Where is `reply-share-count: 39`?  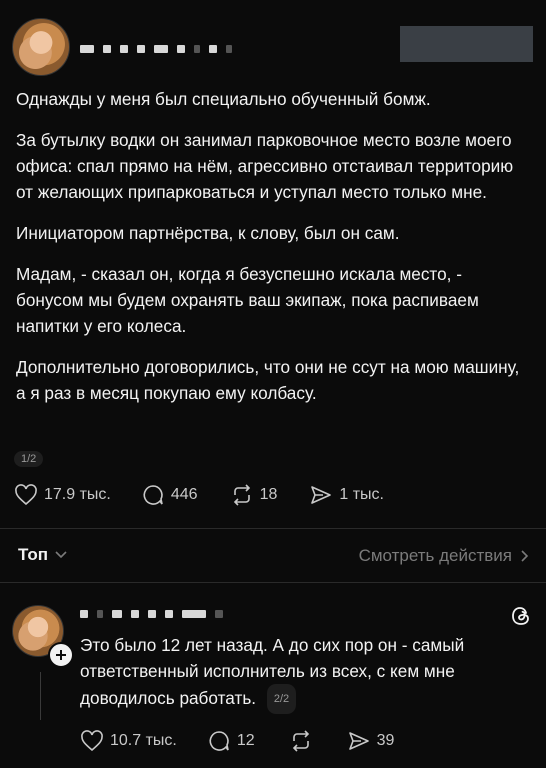 reply-share-count: 39 is located at coordinates (385, 740).